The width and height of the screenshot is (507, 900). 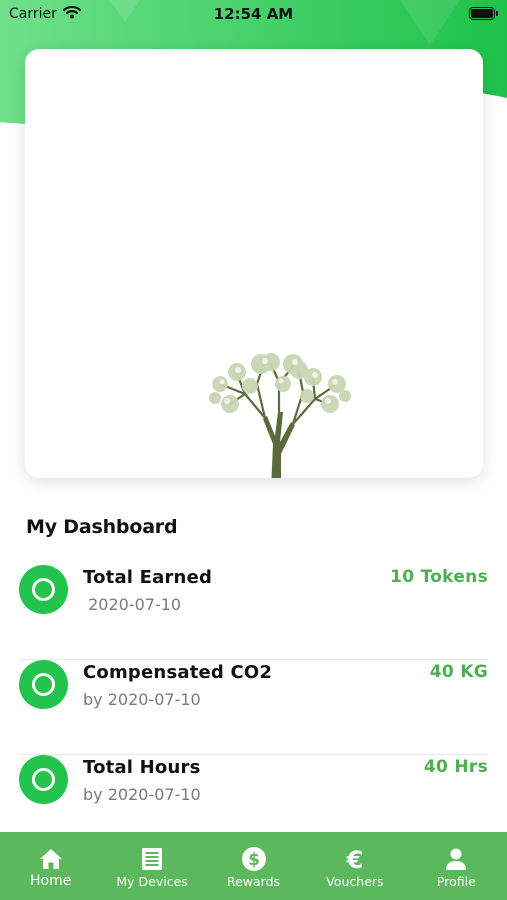 I want to click on stat-label: Total Hours, so click(x=142, y=767).